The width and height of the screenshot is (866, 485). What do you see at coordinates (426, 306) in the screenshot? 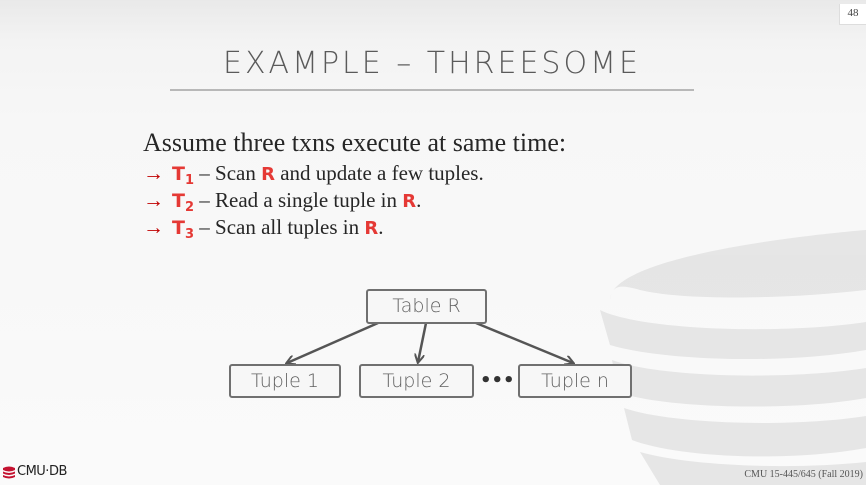
I see `table-r-node: Table R` at bounding box center [426, 306].